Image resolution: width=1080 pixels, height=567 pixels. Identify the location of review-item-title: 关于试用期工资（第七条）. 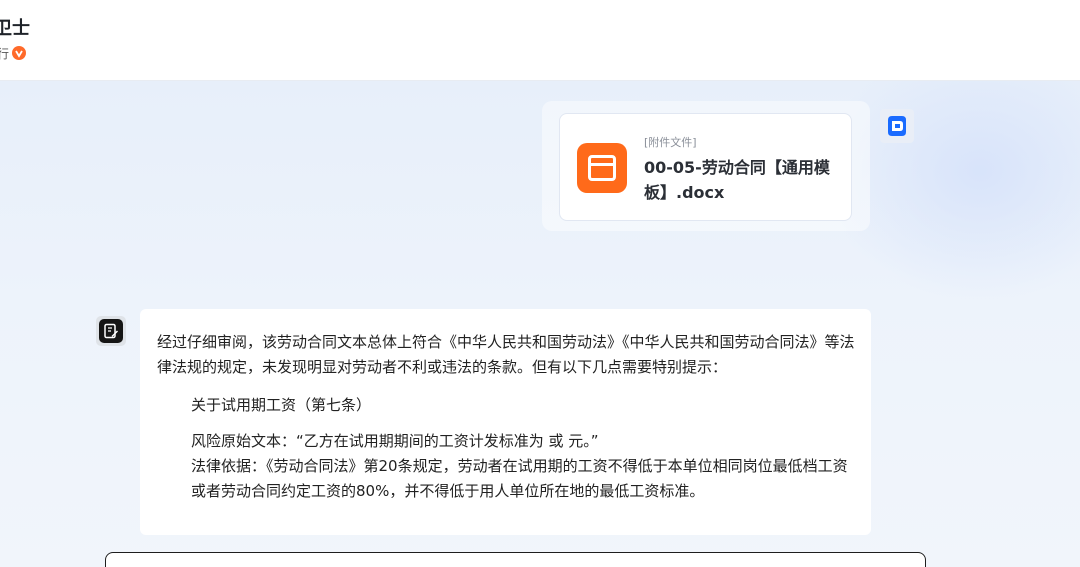
(281, 405).